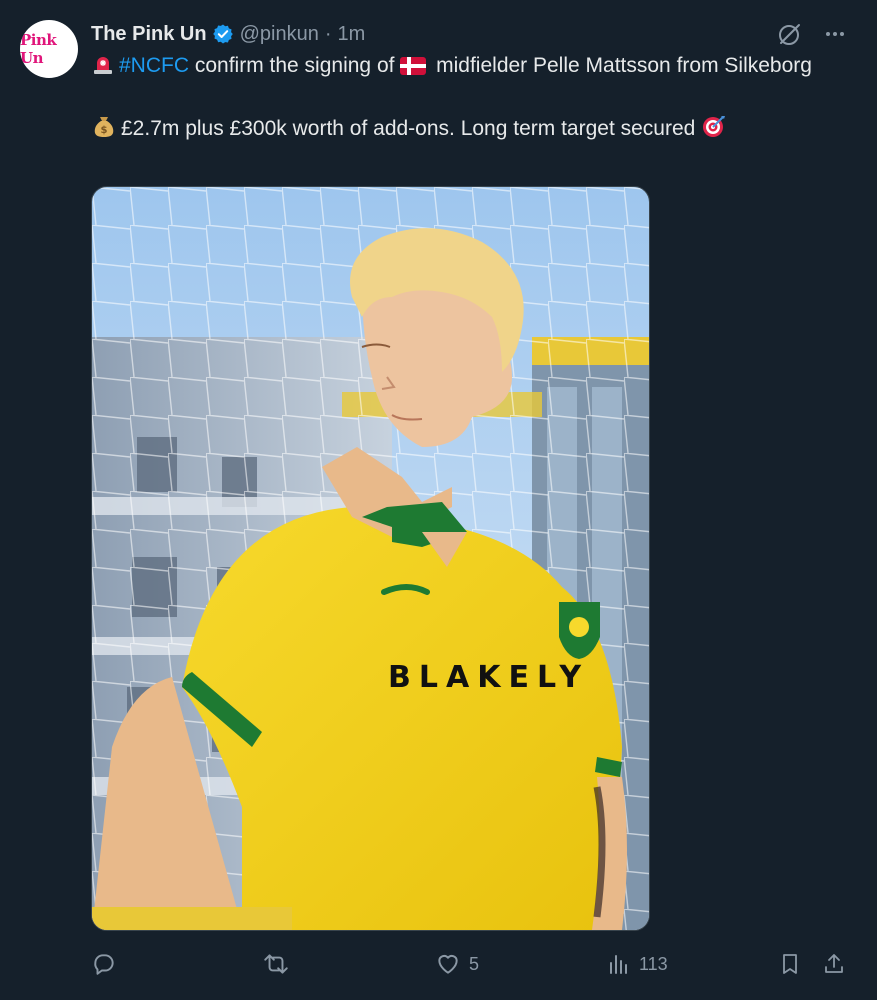 The image size is (877, 1000). I want to click on retweet-button, so click(280, 964).